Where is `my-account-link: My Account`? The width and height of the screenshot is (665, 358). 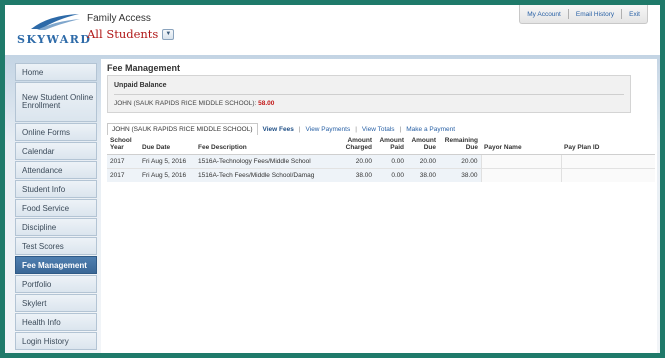 my-account-link: My Account is located at coordinates (544, 14).